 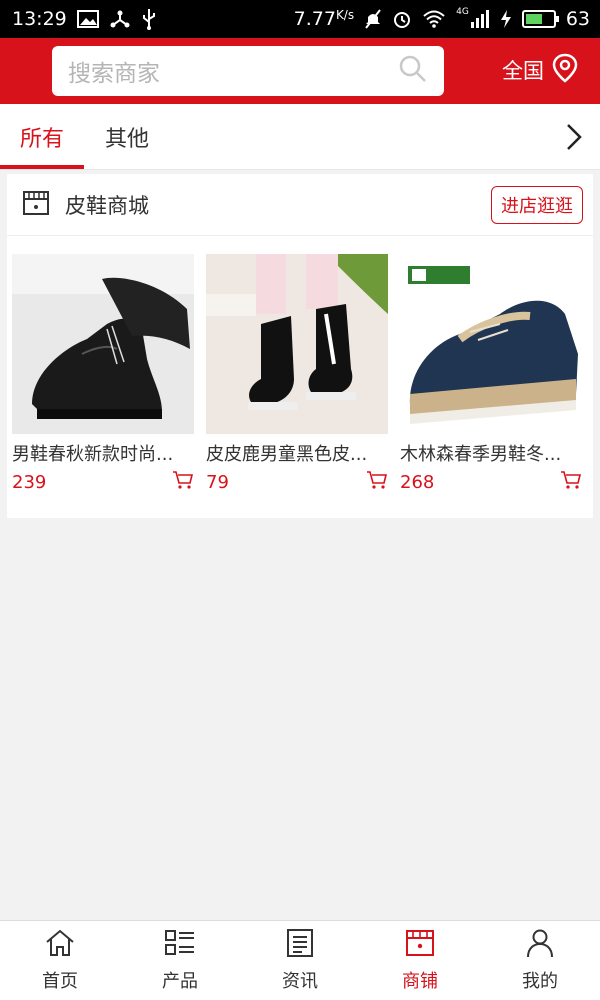 What do you see at coordinates (300, 945) in the screenshot?
I see `news-icon` at bounding box center [300, 945].